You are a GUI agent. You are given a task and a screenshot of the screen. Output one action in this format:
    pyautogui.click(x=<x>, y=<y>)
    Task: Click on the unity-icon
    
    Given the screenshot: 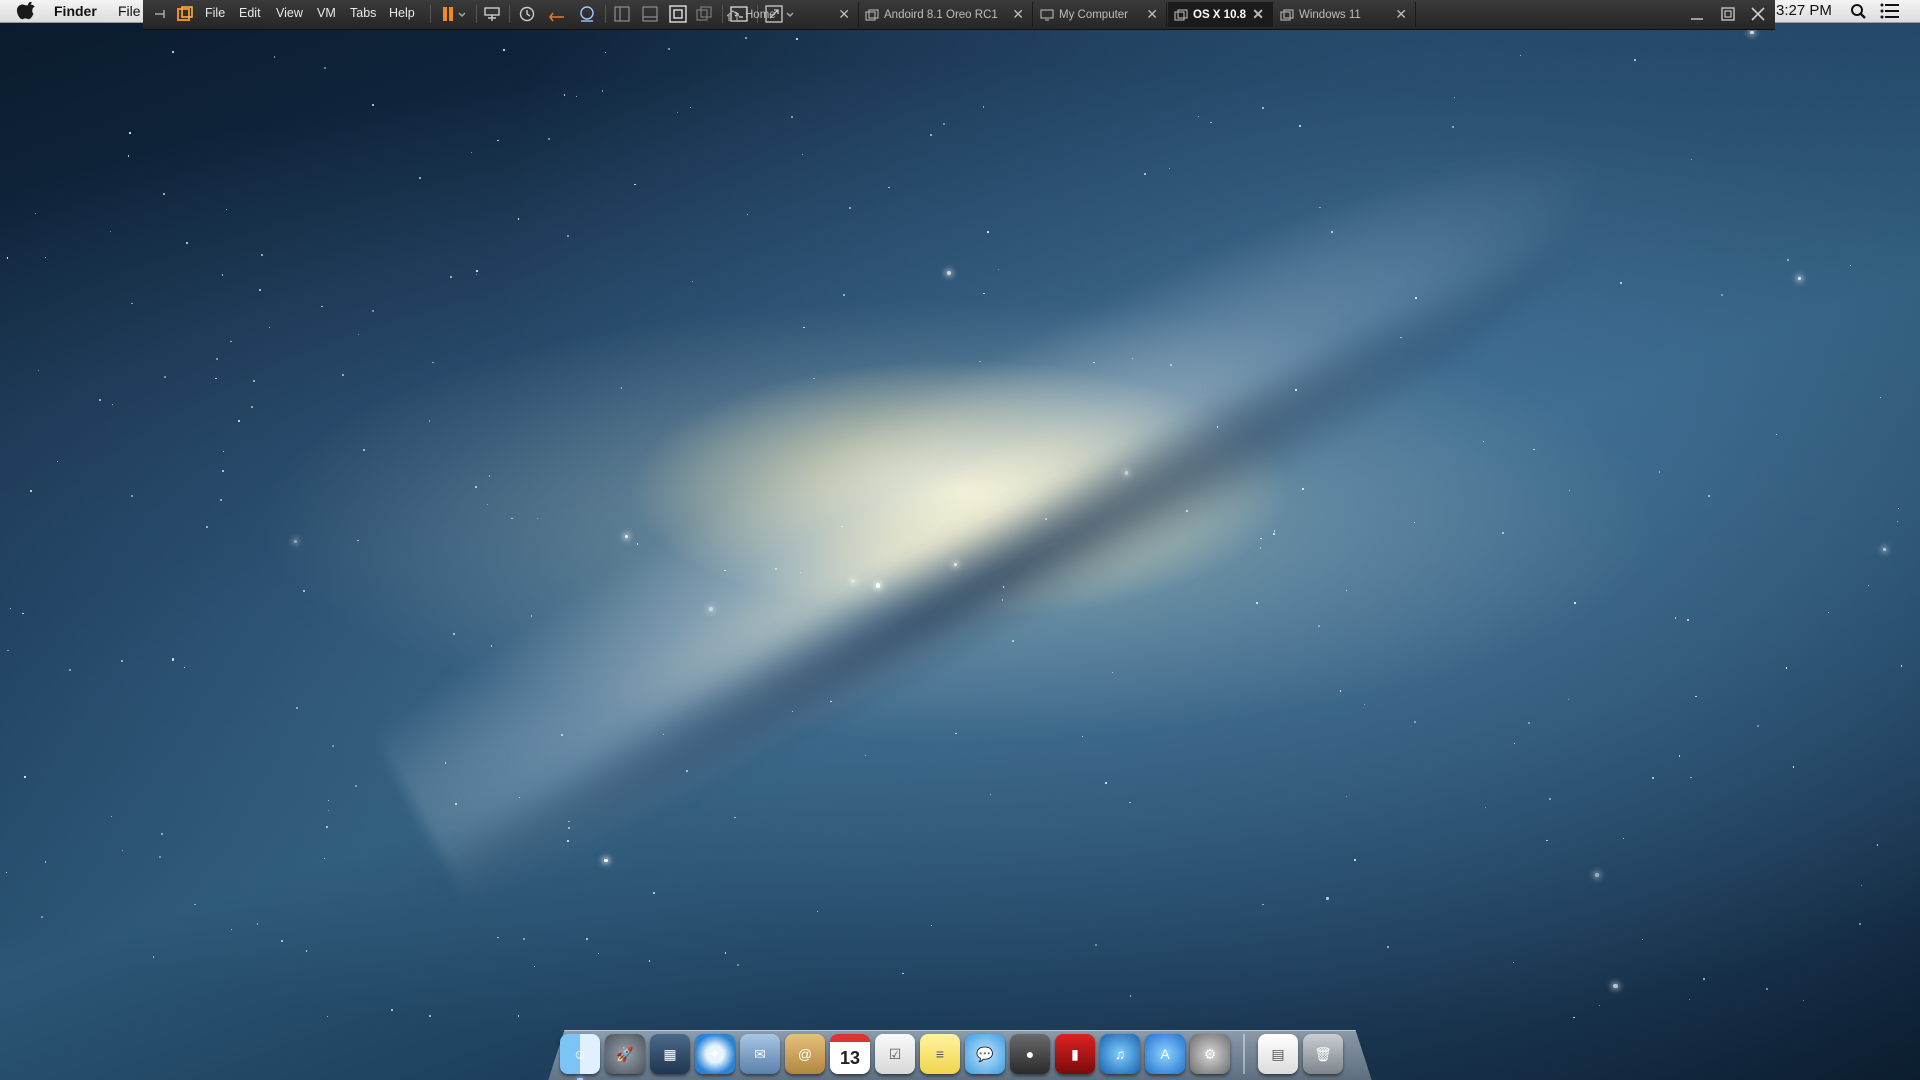 What is the action you would take?
    pyautogui.click(x=704, y=14)
    